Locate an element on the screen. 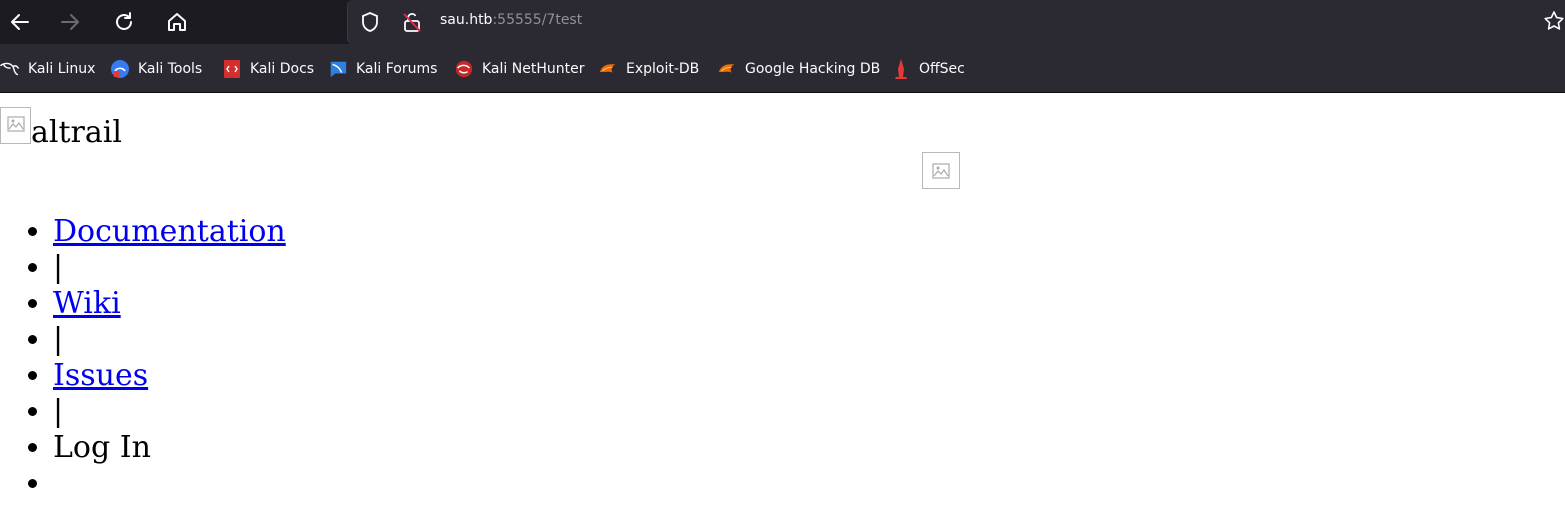  url-path: :55555/7test is located at coordinates (537, 20).